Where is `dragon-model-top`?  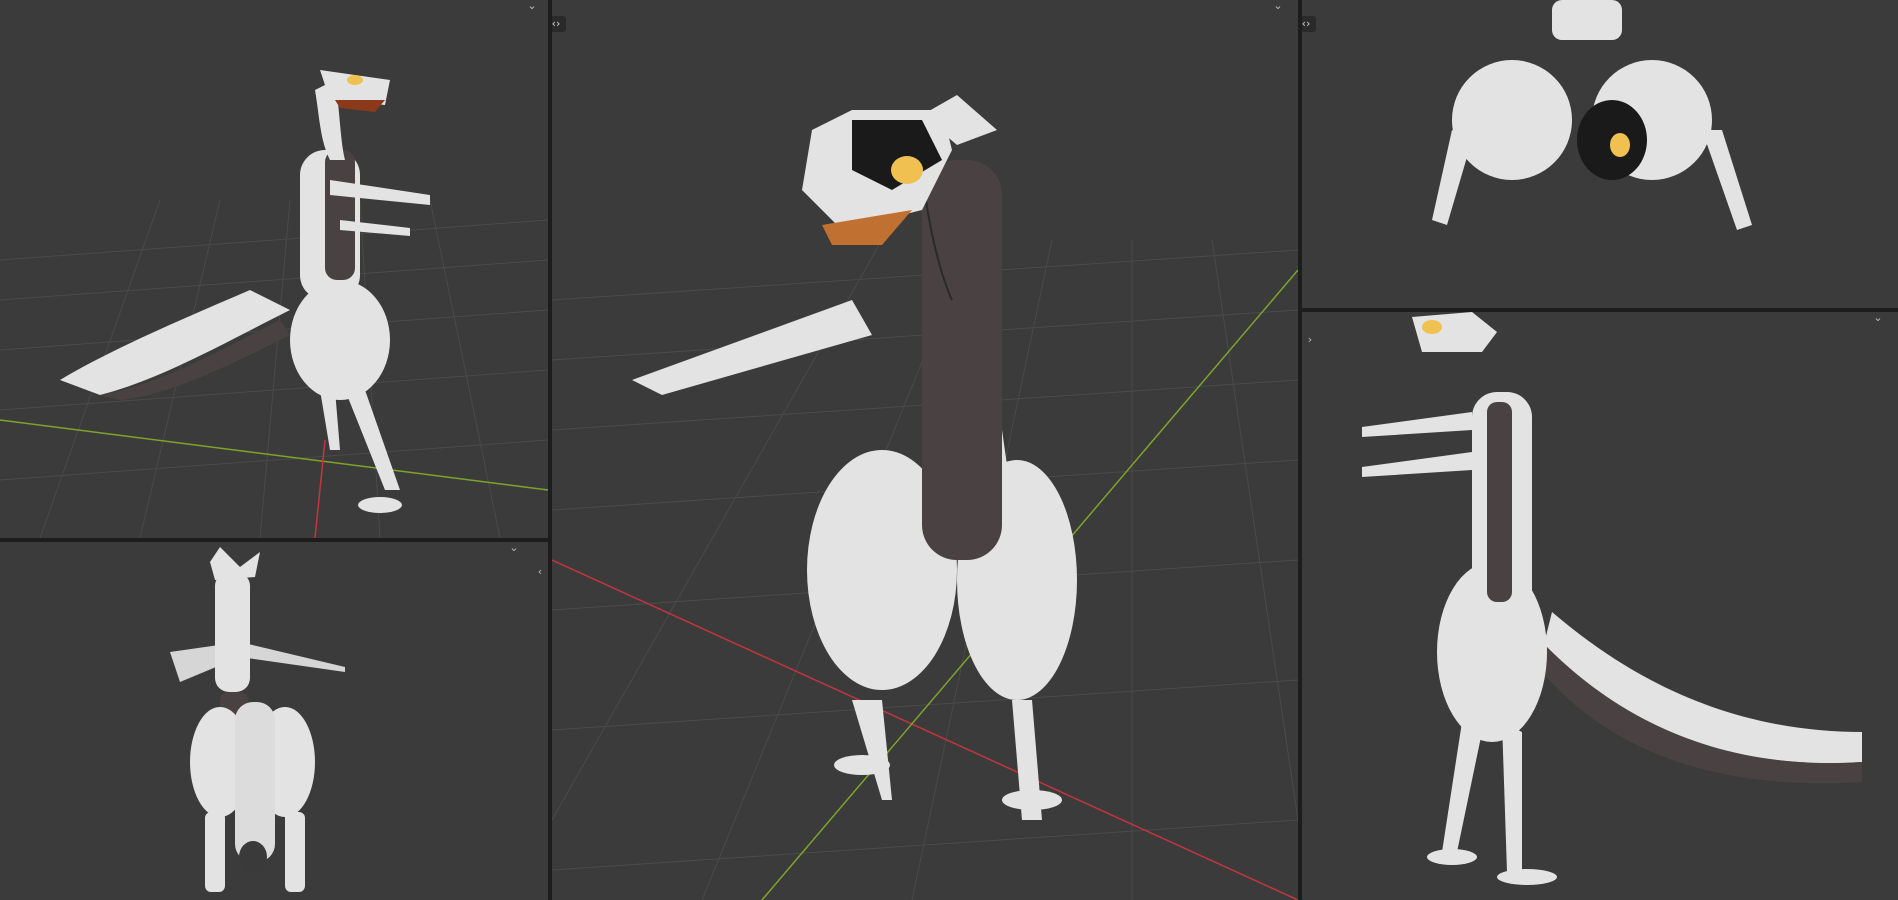
dragon-model-top is located at coordinates (1592, 115).